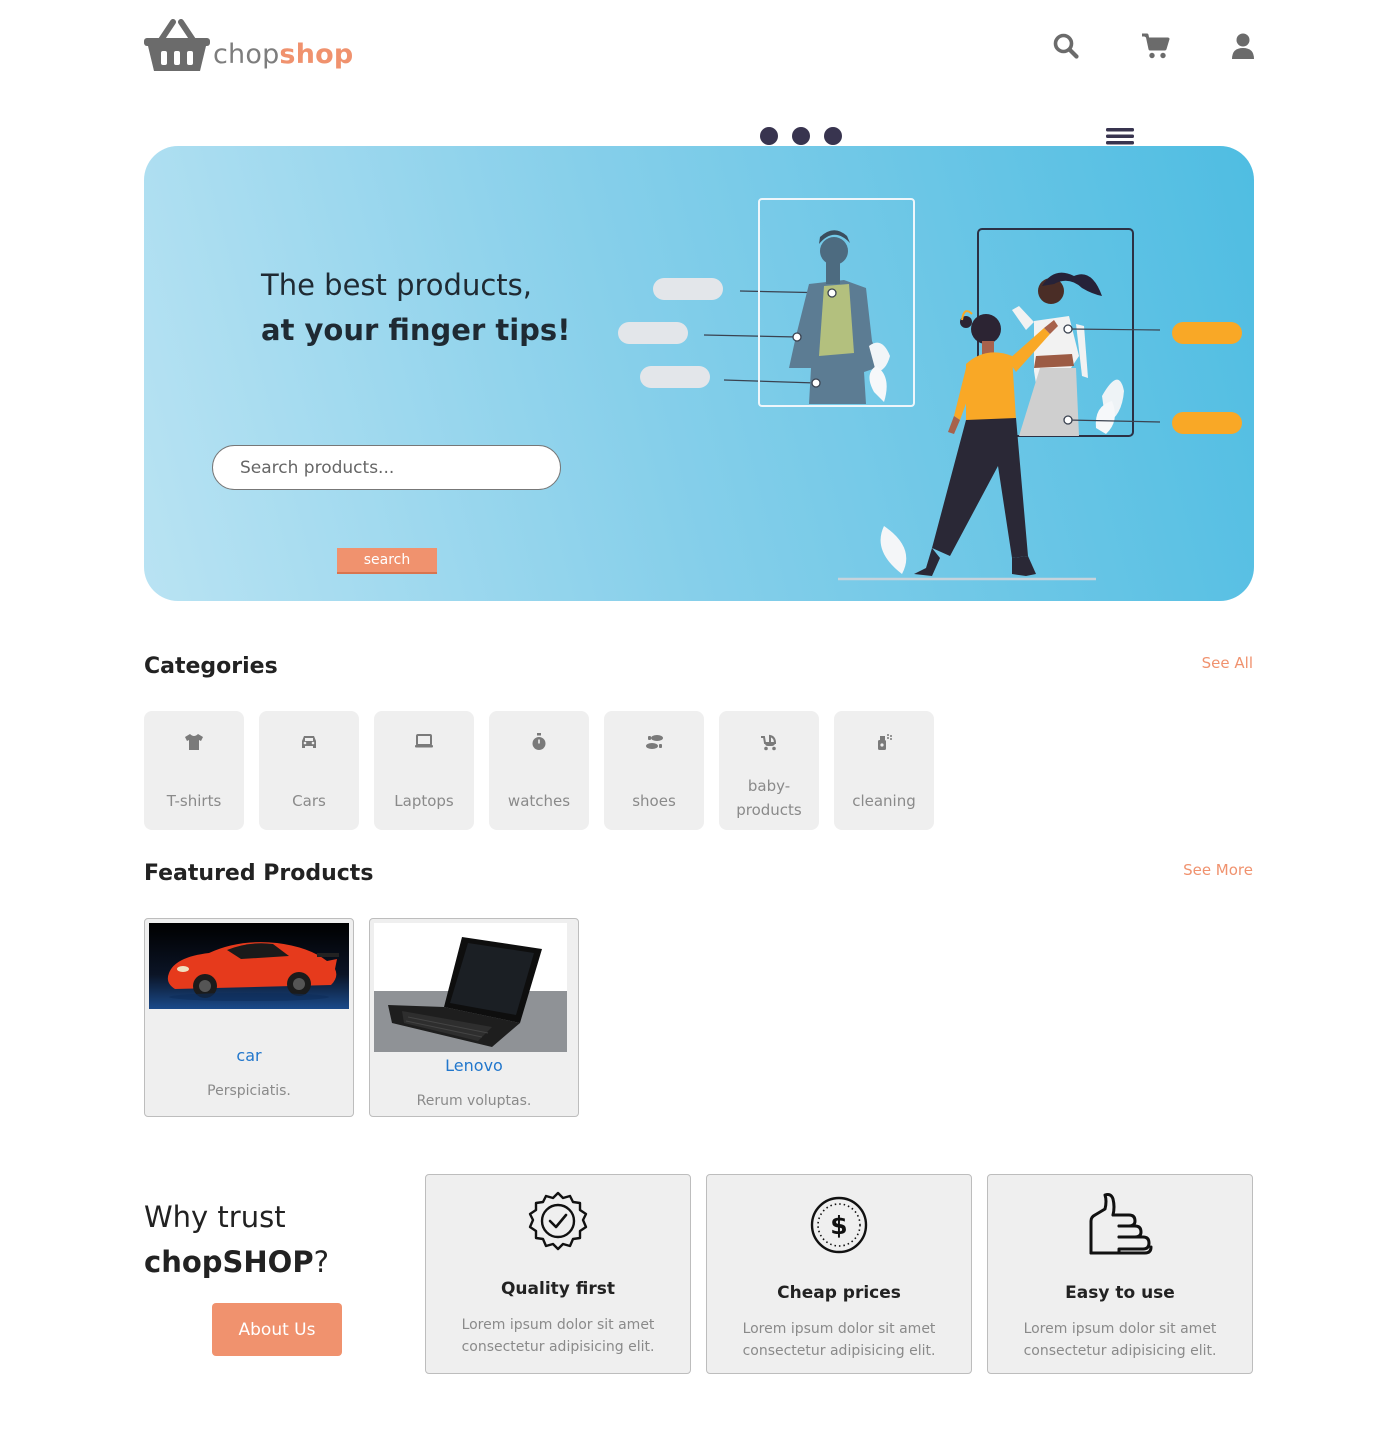  Describe the element at coordinates (654, 770) in the screenshot. I see `category-shoes: shoes` at that location.